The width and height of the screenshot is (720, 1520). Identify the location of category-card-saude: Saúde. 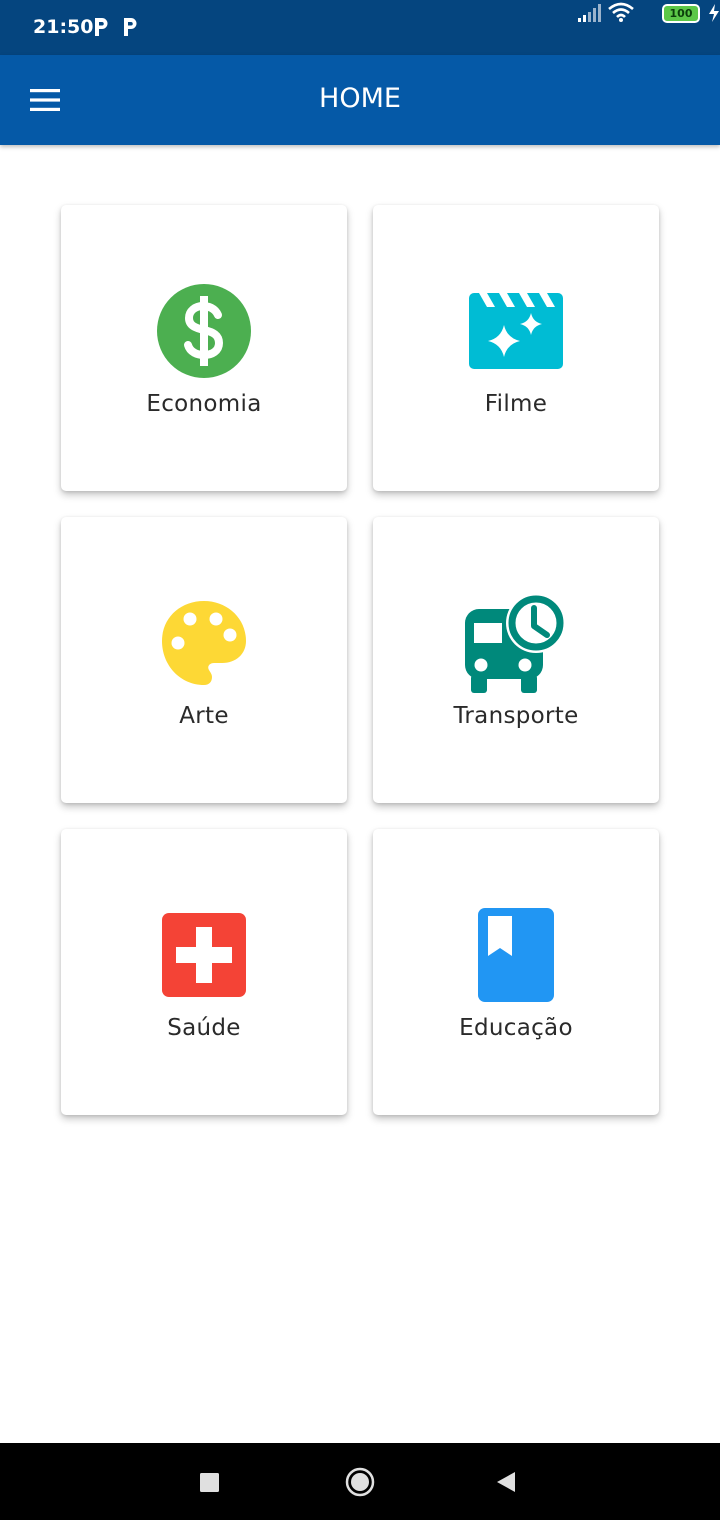
(204, 972).